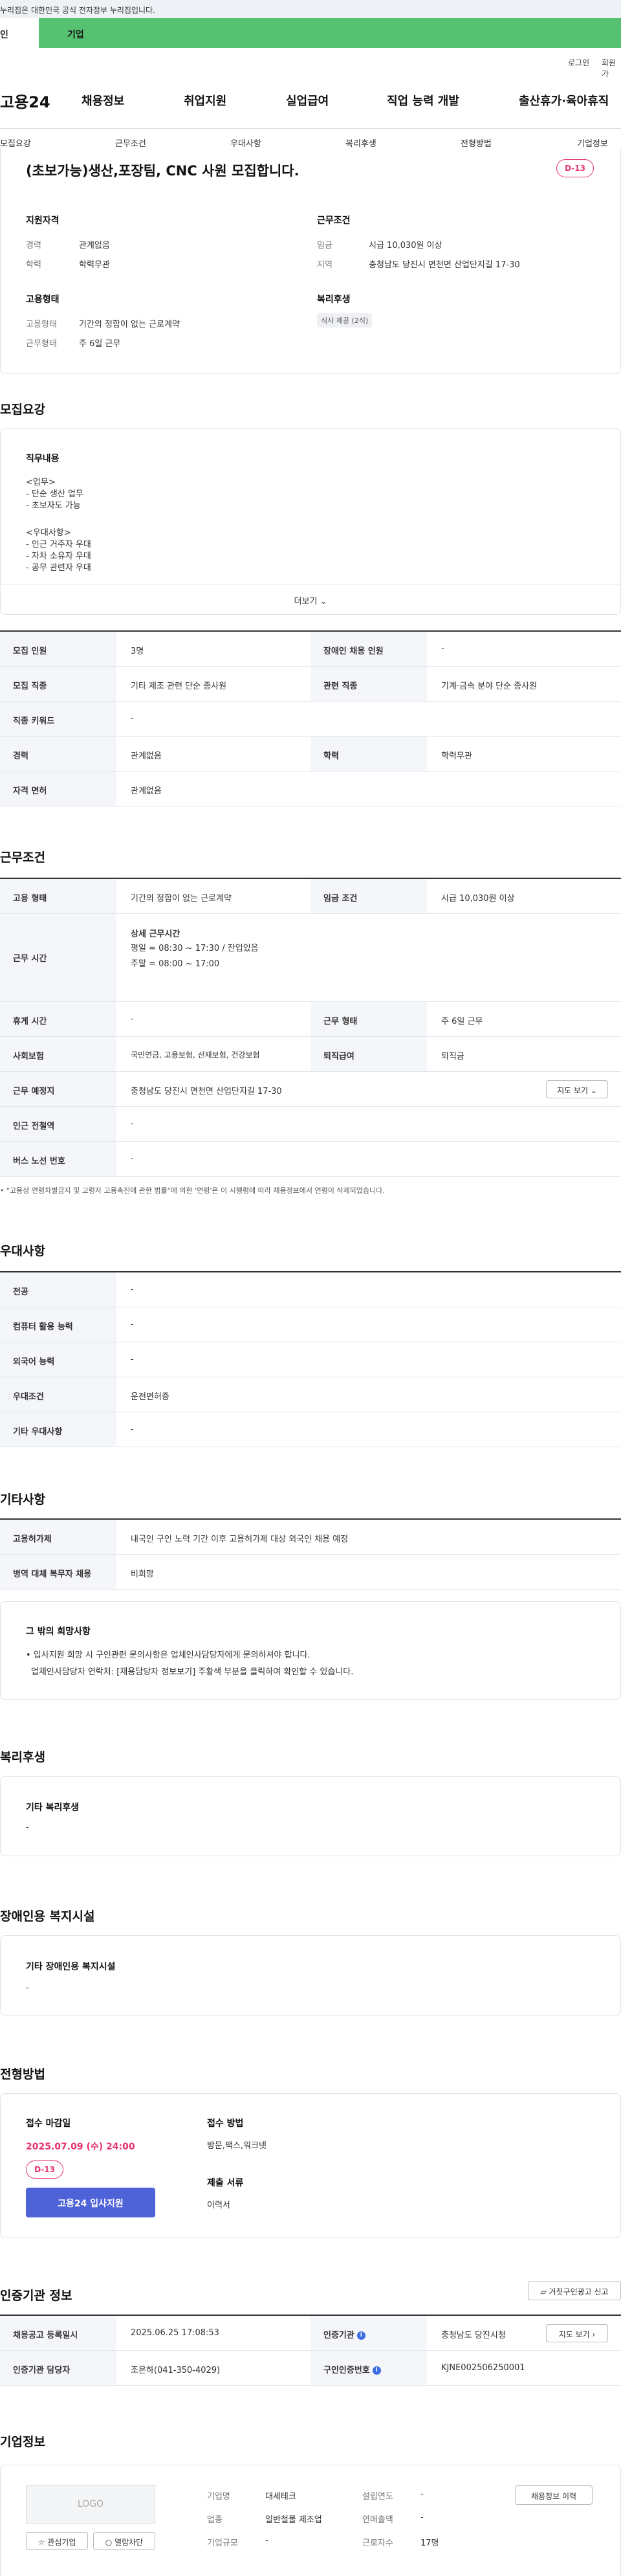 This screenshot has width=621, height=2576. What do you see at coordinates (103, 100) in the screenshot?
I see `gnb-jobs: 채용정보` at bounding box center [103, 100].